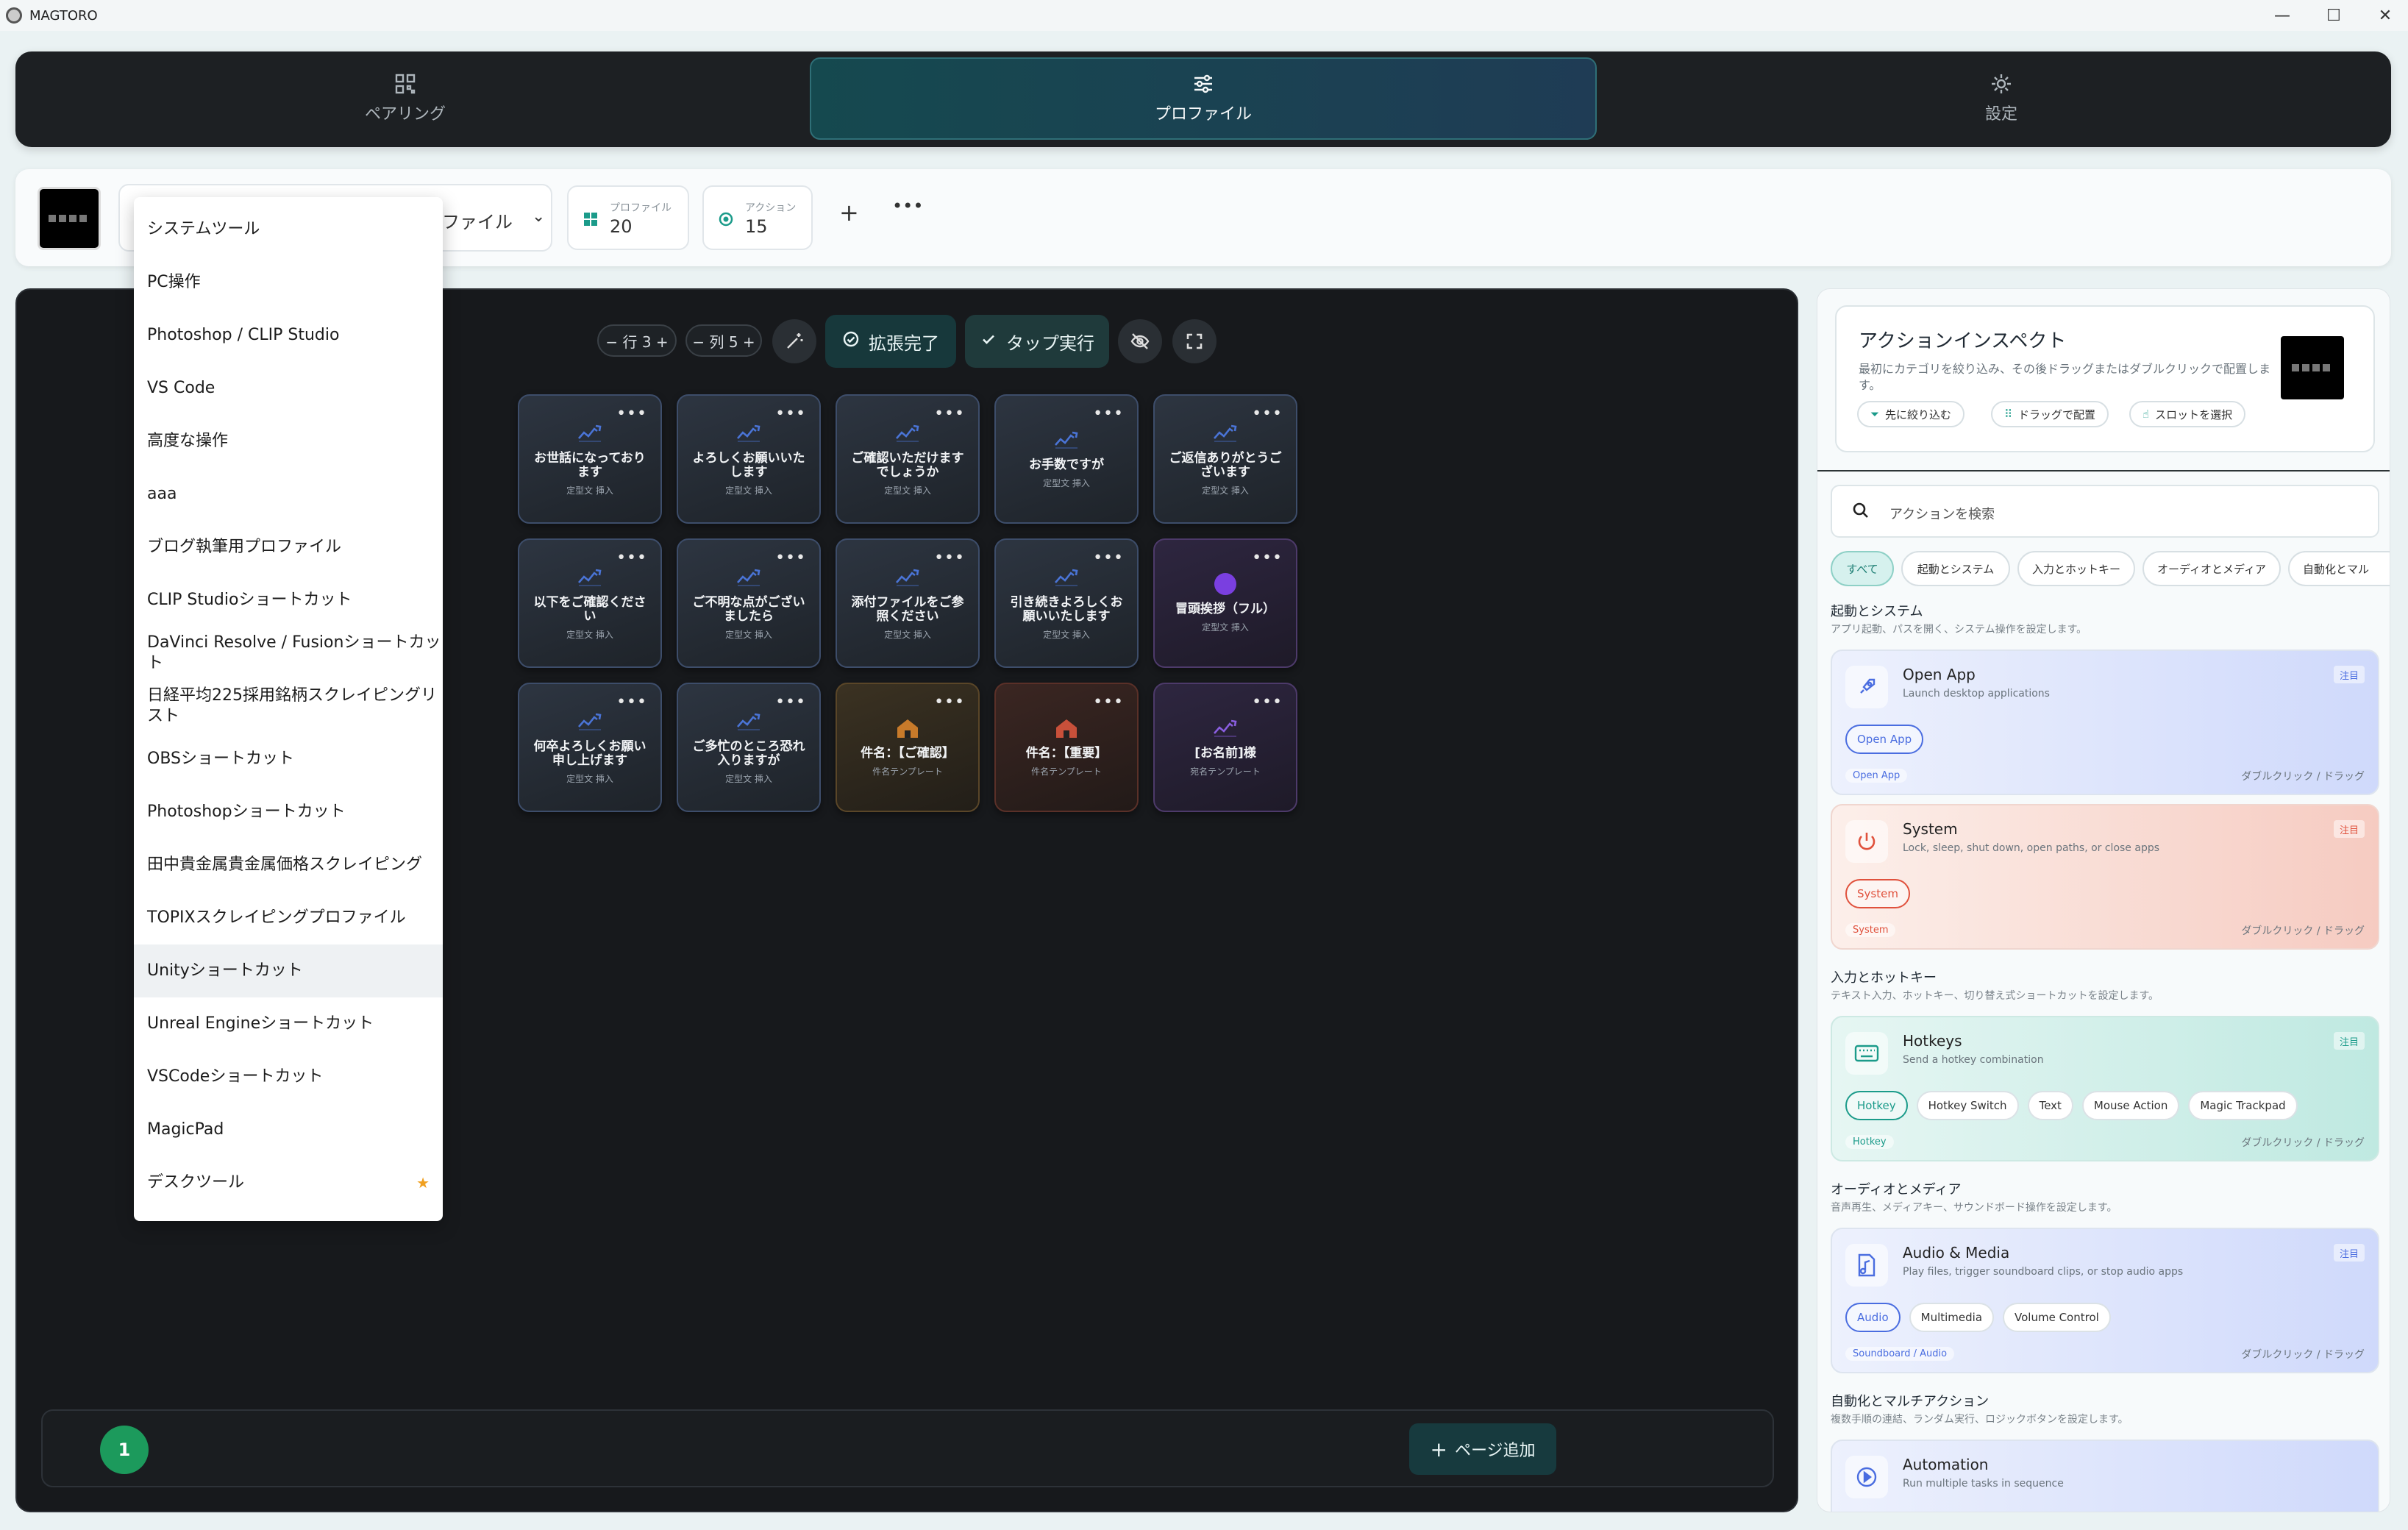 This screenshot has height=1530, width=2408. I want to click on card-tag: Volume Control, so click(2057, 1317).